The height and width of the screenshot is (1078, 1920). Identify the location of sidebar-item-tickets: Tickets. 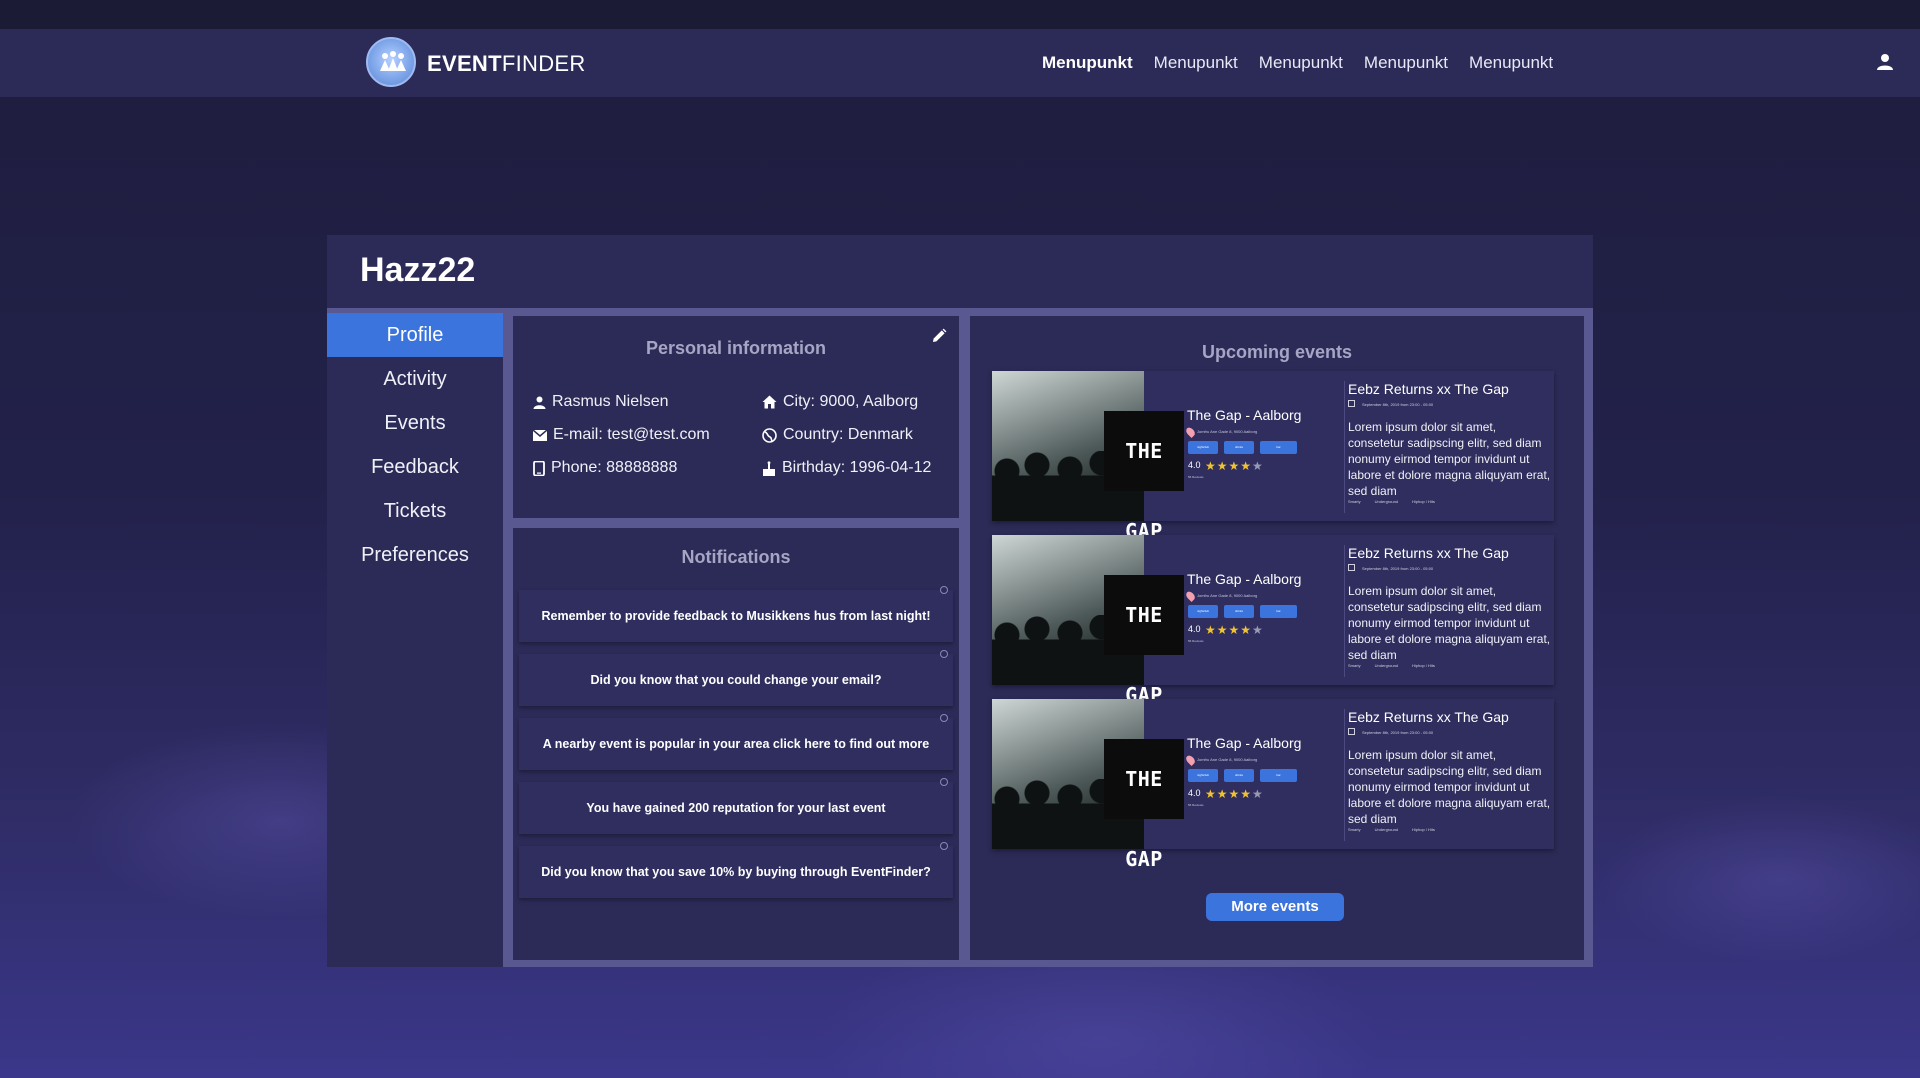
(415, 511).